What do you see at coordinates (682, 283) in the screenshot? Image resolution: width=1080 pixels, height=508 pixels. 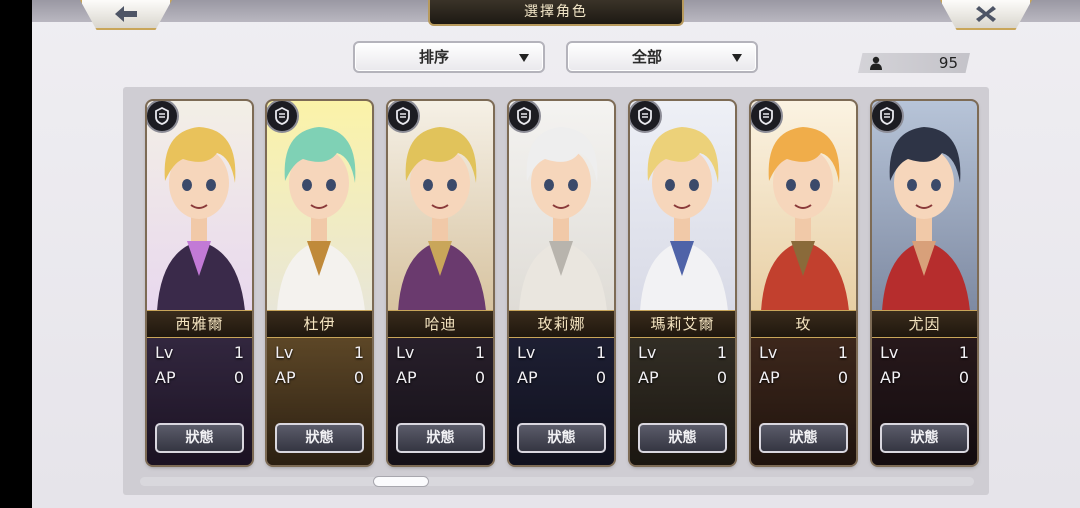 I see `character-card: 瑪莉艾爾 Lv 1 AP 0 狀態` at bounding box center [682, 283].